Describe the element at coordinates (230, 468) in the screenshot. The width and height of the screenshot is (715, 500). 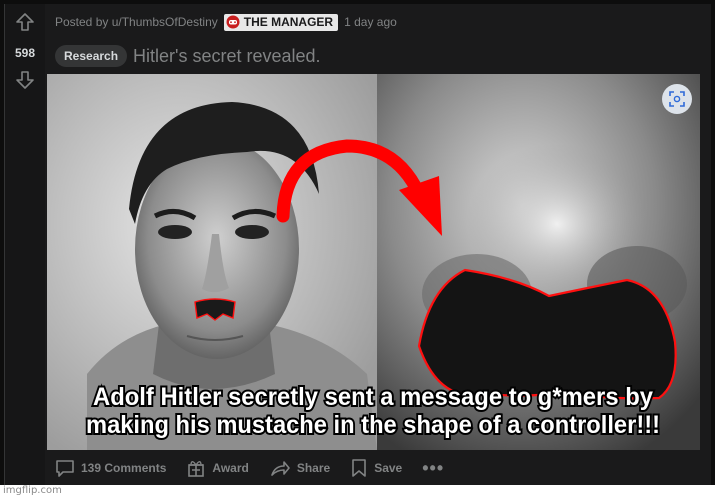
I see `award-label: Award` at that location.